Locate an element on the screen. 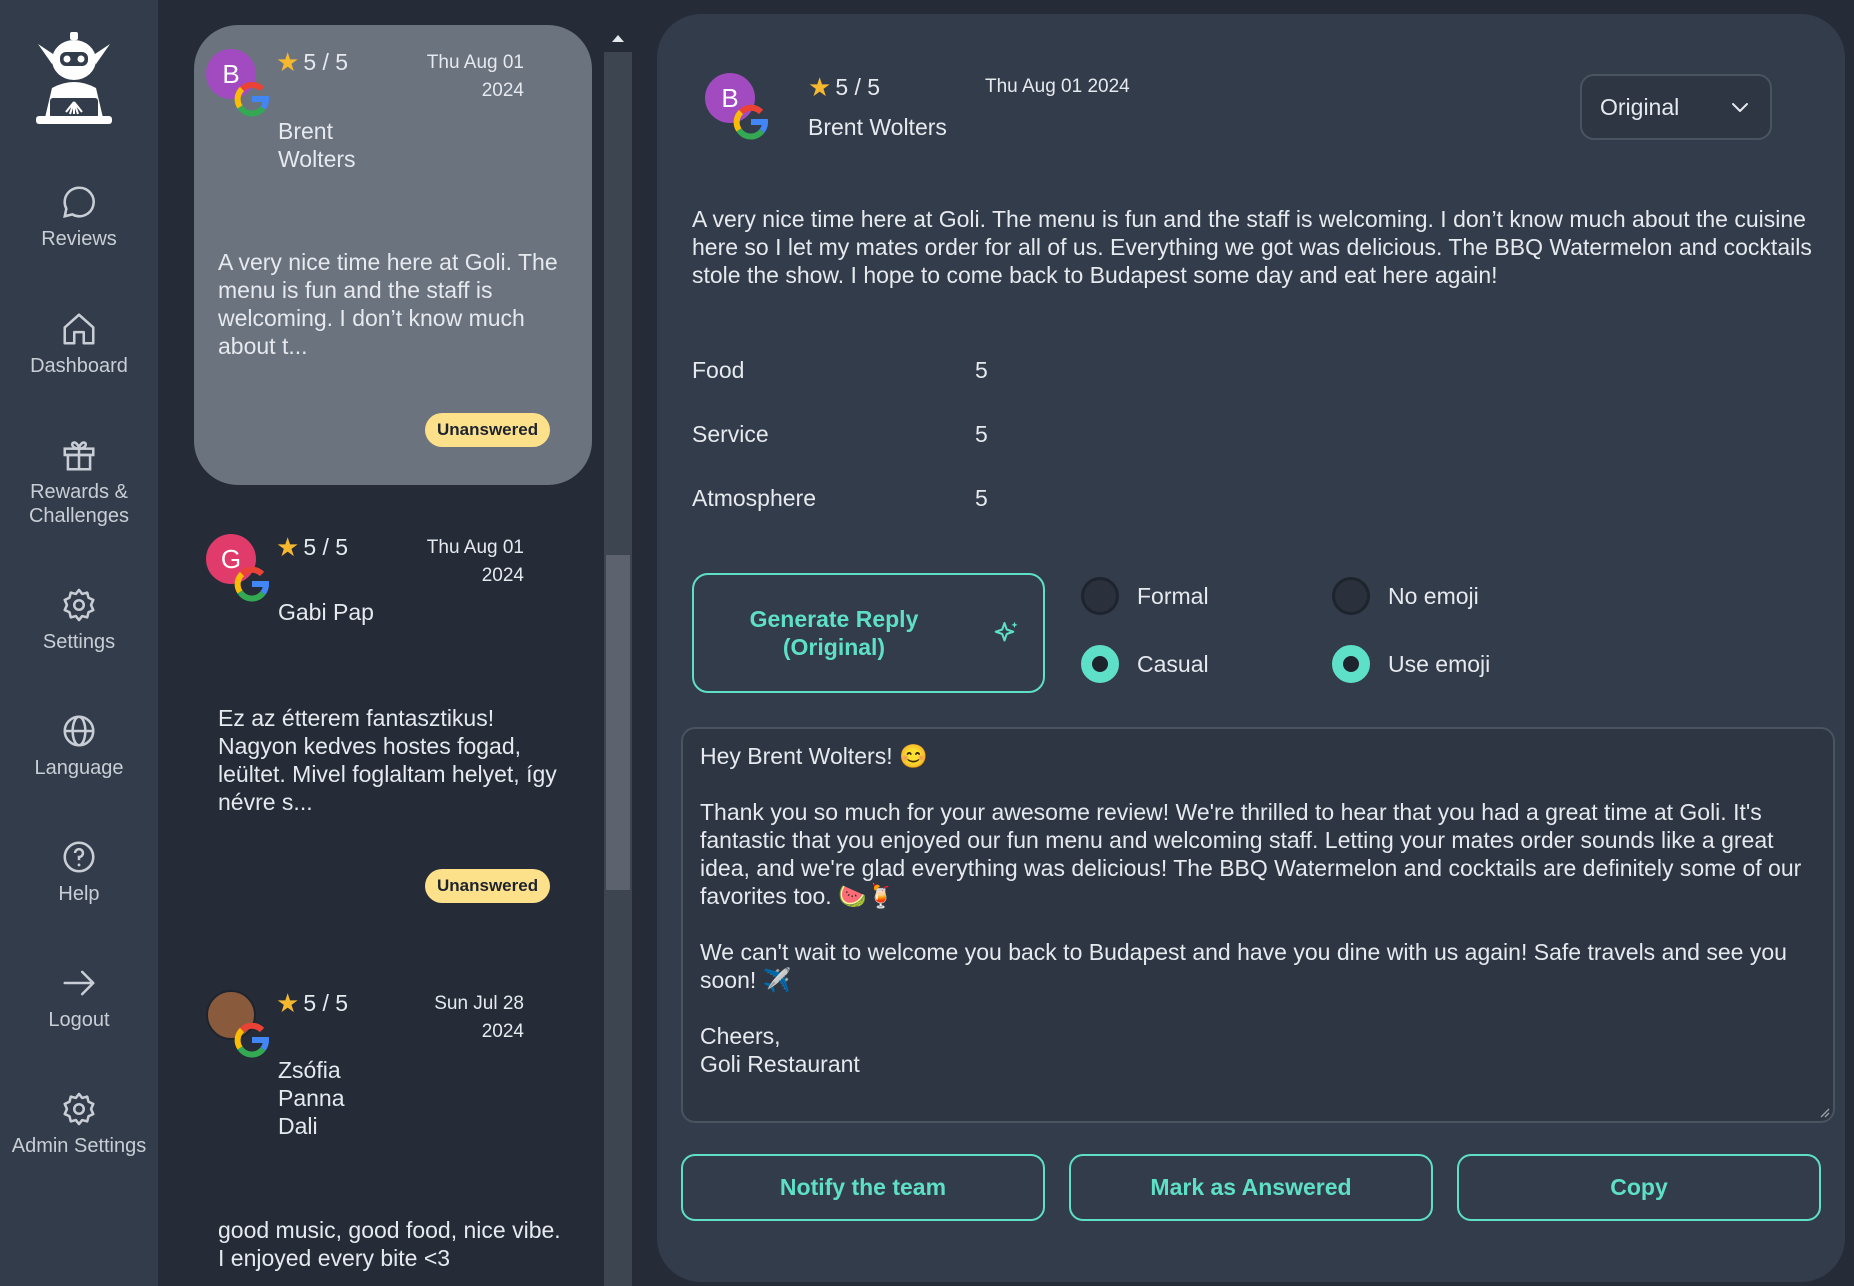 This screenshot has height=1286, width=1854. radio-label: Formal is located at coordinates (1173, 595).